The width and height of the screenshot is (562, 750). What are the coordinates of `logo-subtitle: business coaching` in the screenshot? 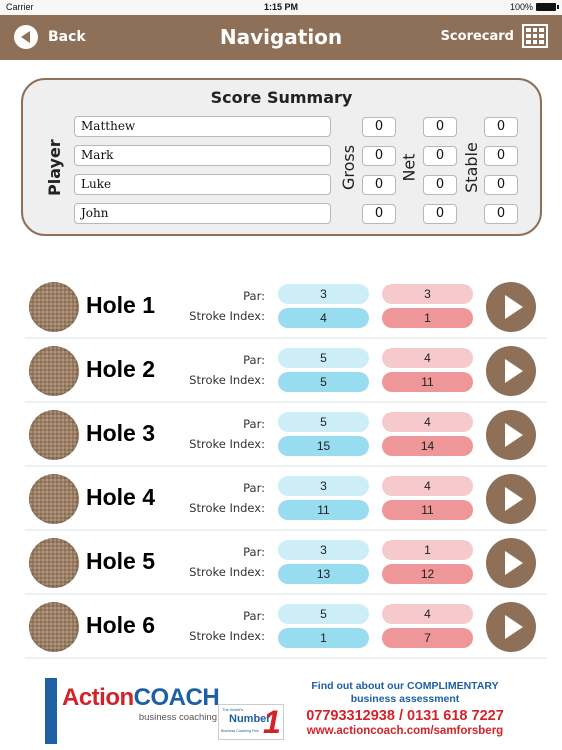 It's located at (177, 717).